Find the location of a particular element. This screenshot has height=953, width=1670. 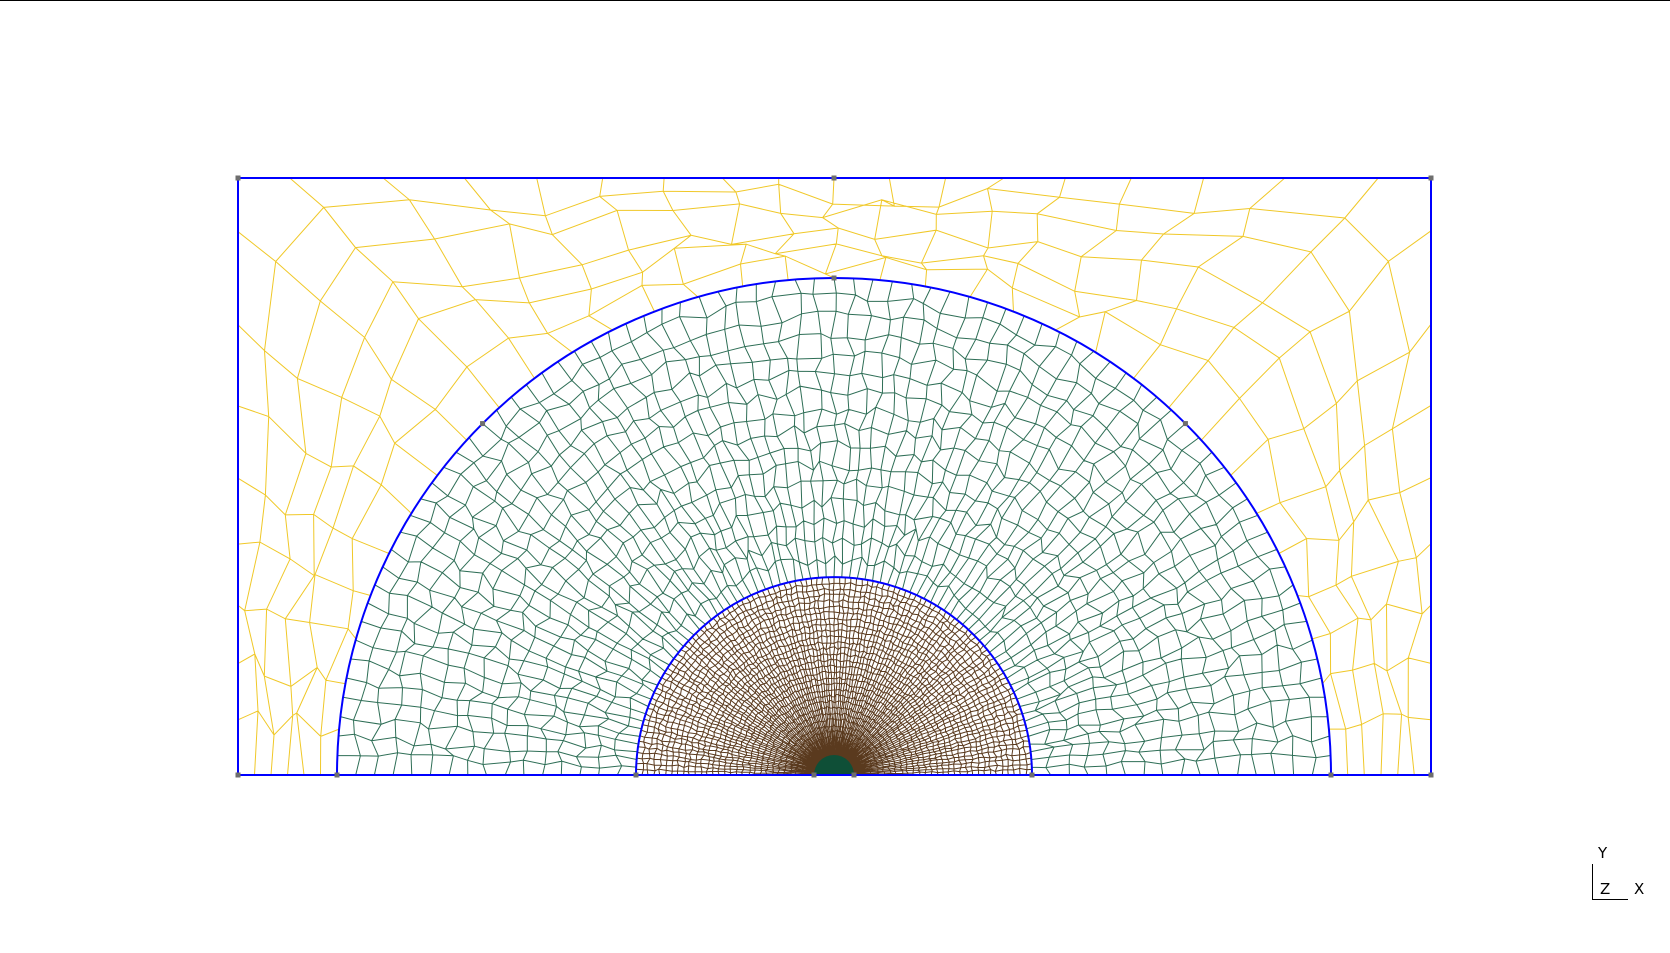

inner-region-mesh is located at coordinates (834, 676).